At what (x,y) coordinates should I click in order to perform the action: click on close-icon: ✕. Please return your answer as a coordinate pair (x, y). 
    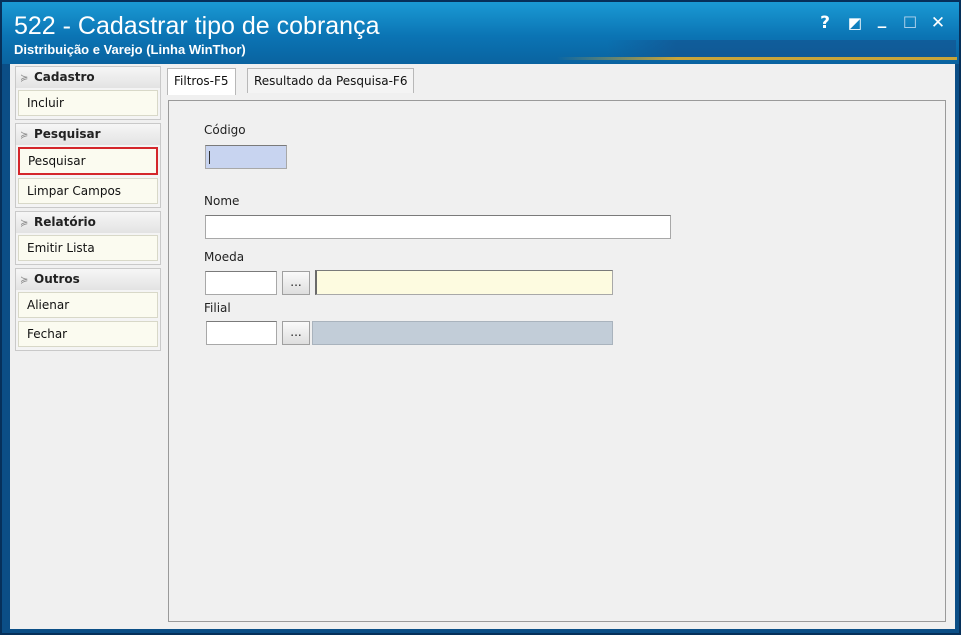
    Looking at the image, I should click on (938, 23).